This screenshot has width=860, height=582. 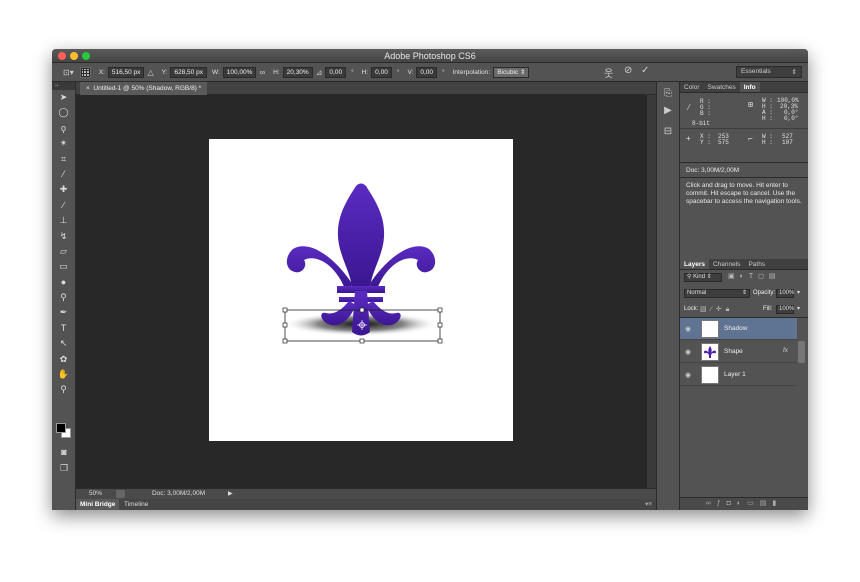 I want to click on crop-tool-icon: ⌗, so click(x=63, y=159).